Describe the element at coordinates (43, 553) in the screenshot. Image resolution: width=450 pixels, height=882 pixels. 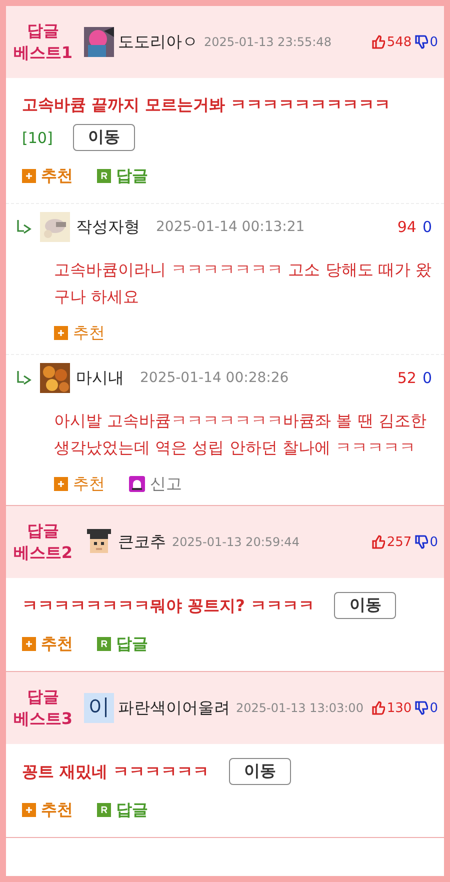
I see `best-label: 베스트2` at that location.